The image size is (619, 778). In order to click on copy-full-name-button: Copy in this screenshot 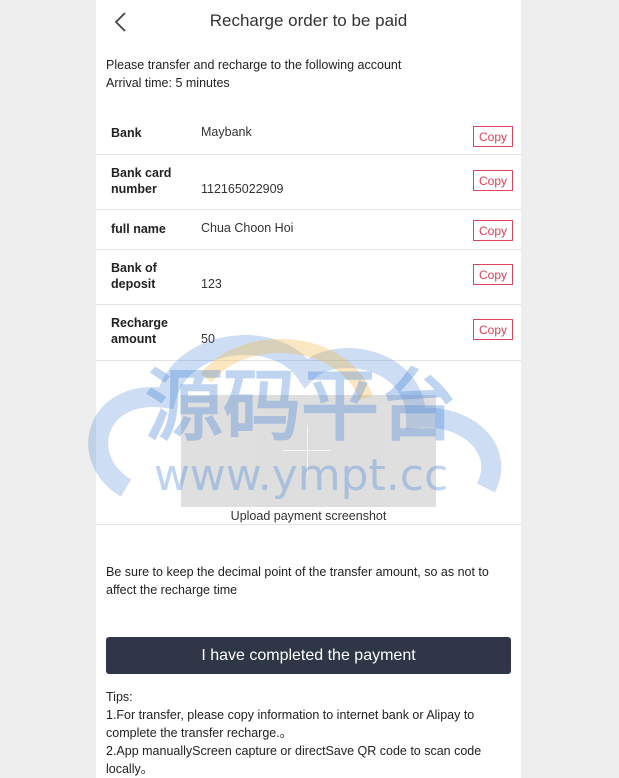, I will do `click(493, 230)`.